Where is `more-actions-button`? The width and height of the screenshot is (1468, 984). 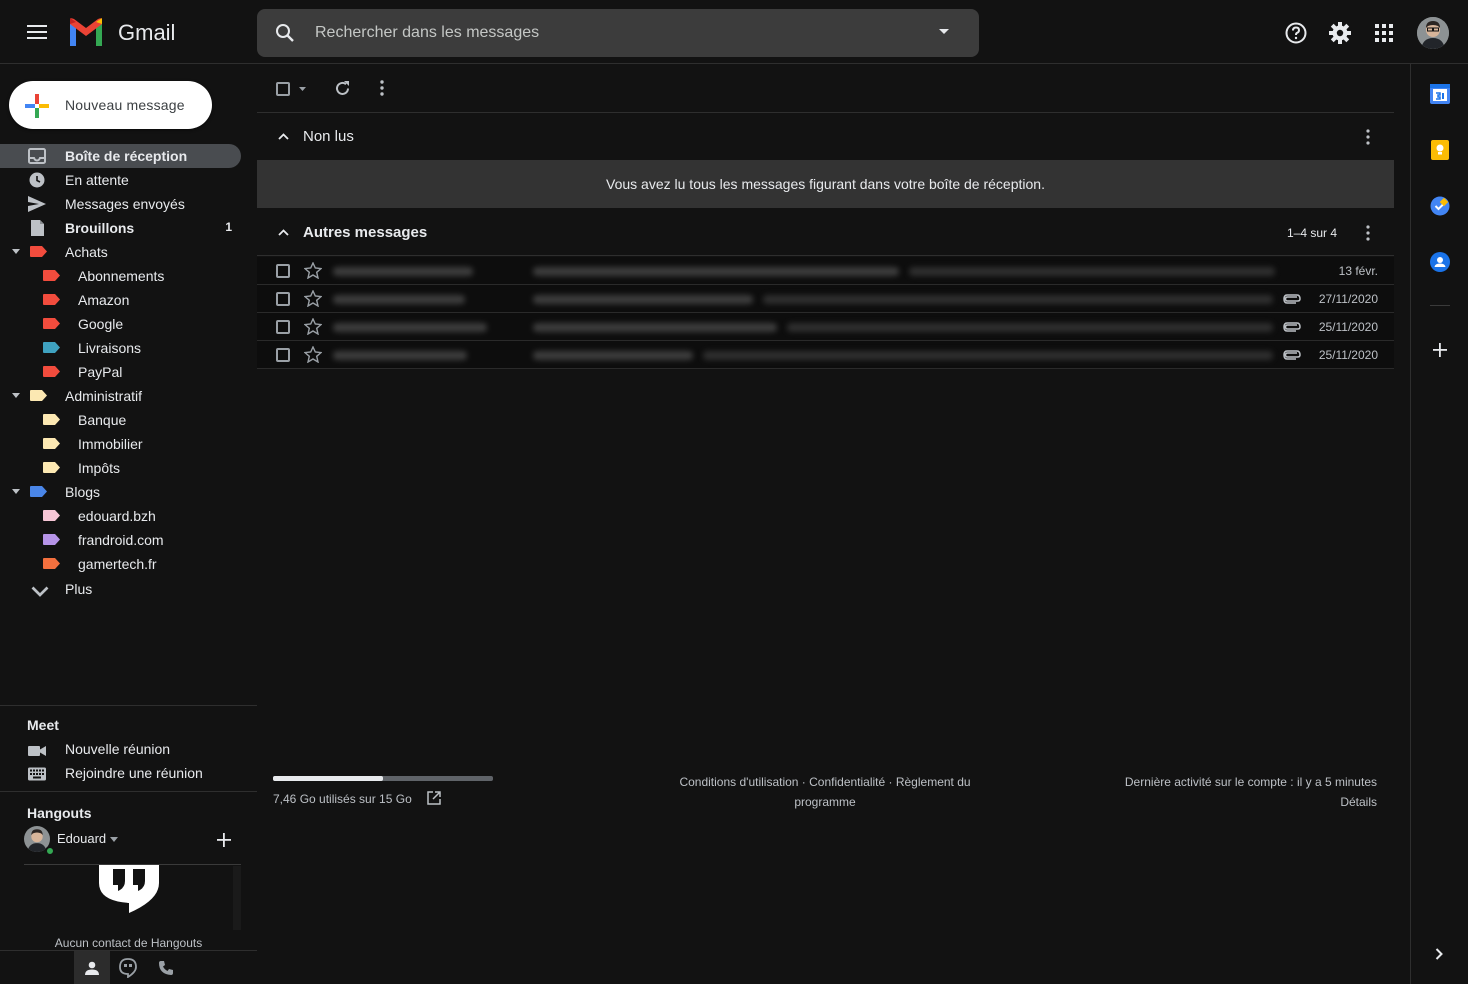 more-actions-button is located at coordinates (382, 88).